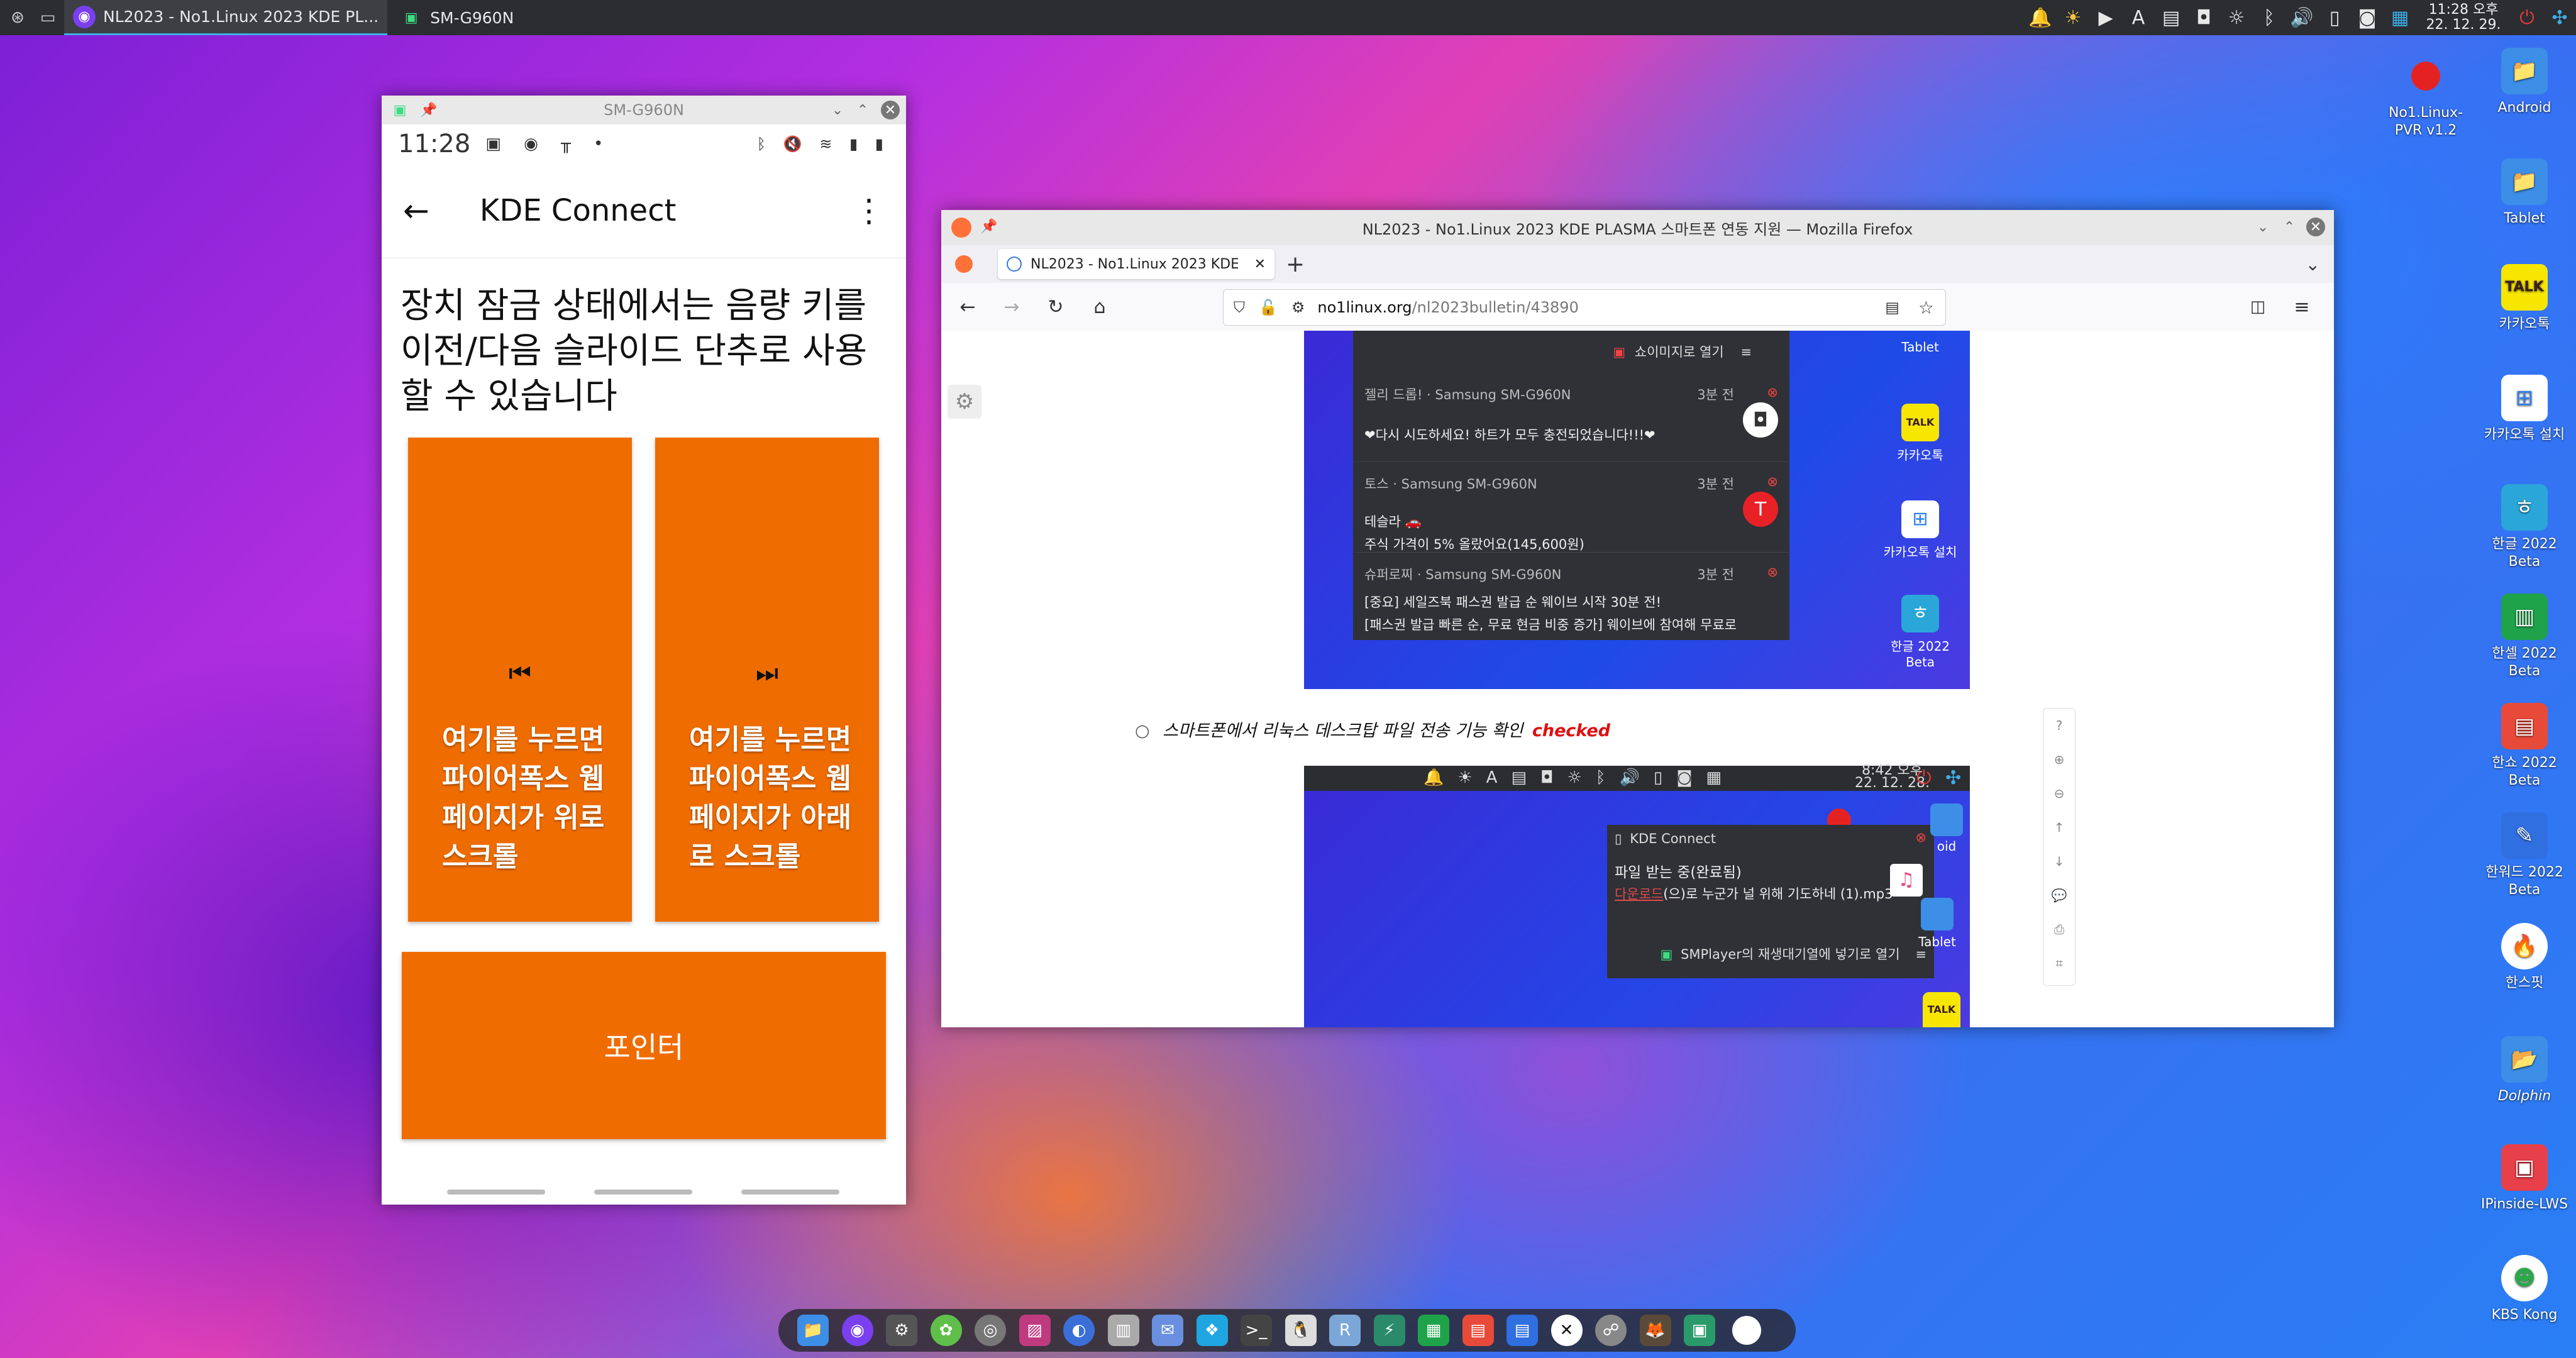 The height and width of the screenshot is (1358, 2576). What do you see at coordinates (456, 17) in the screenshot?
I see `task-phone: ▣ SM-G960N` at bounding box center [456, 17].